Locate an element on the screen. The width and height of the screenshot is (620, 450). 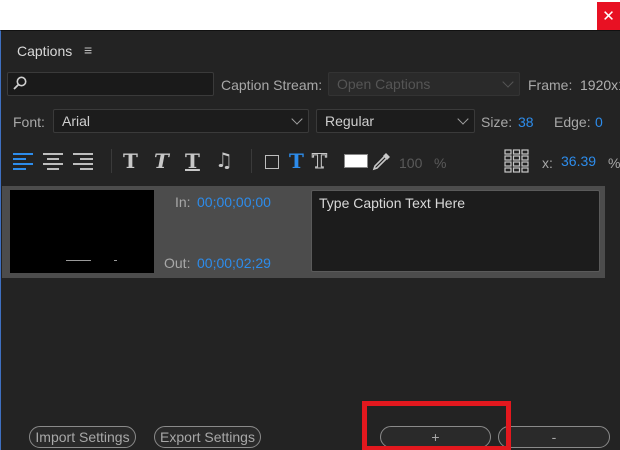
text-outline-icon: T is located at coordinates (320, 161).